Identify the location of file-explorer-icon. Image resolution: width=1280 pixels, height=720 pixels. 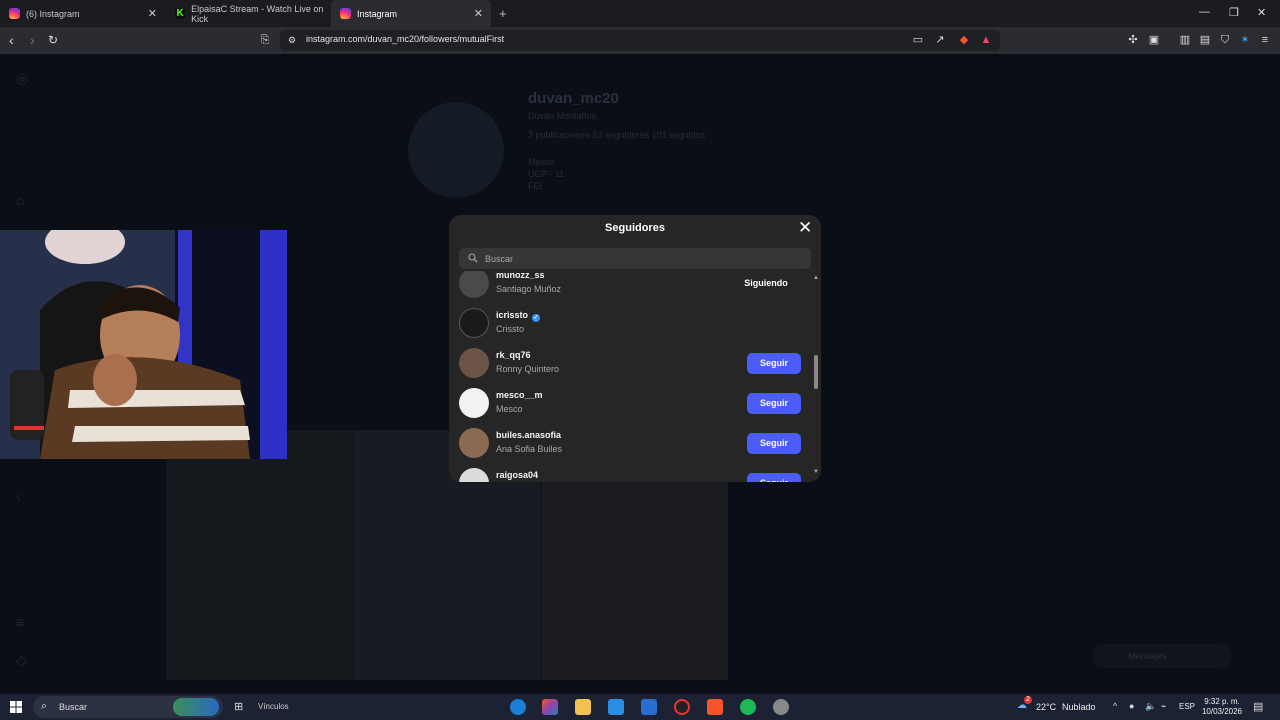
(583, 707).